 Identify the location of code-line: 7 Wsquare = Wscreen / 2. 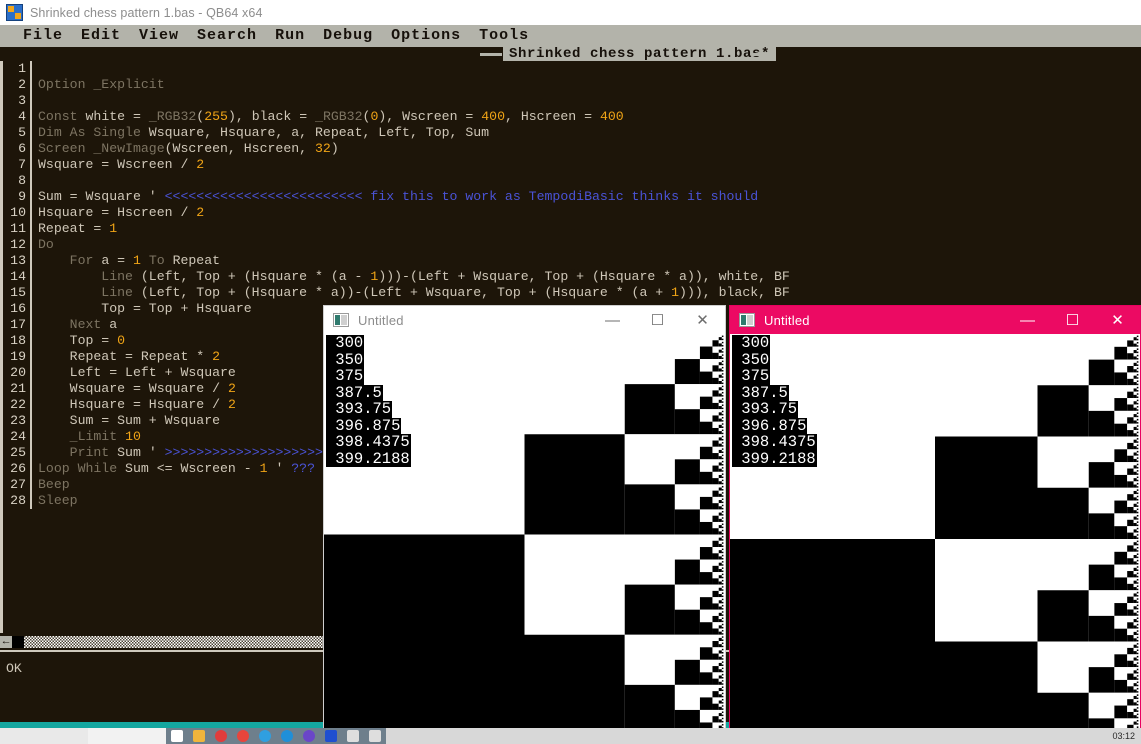
(570, 165).